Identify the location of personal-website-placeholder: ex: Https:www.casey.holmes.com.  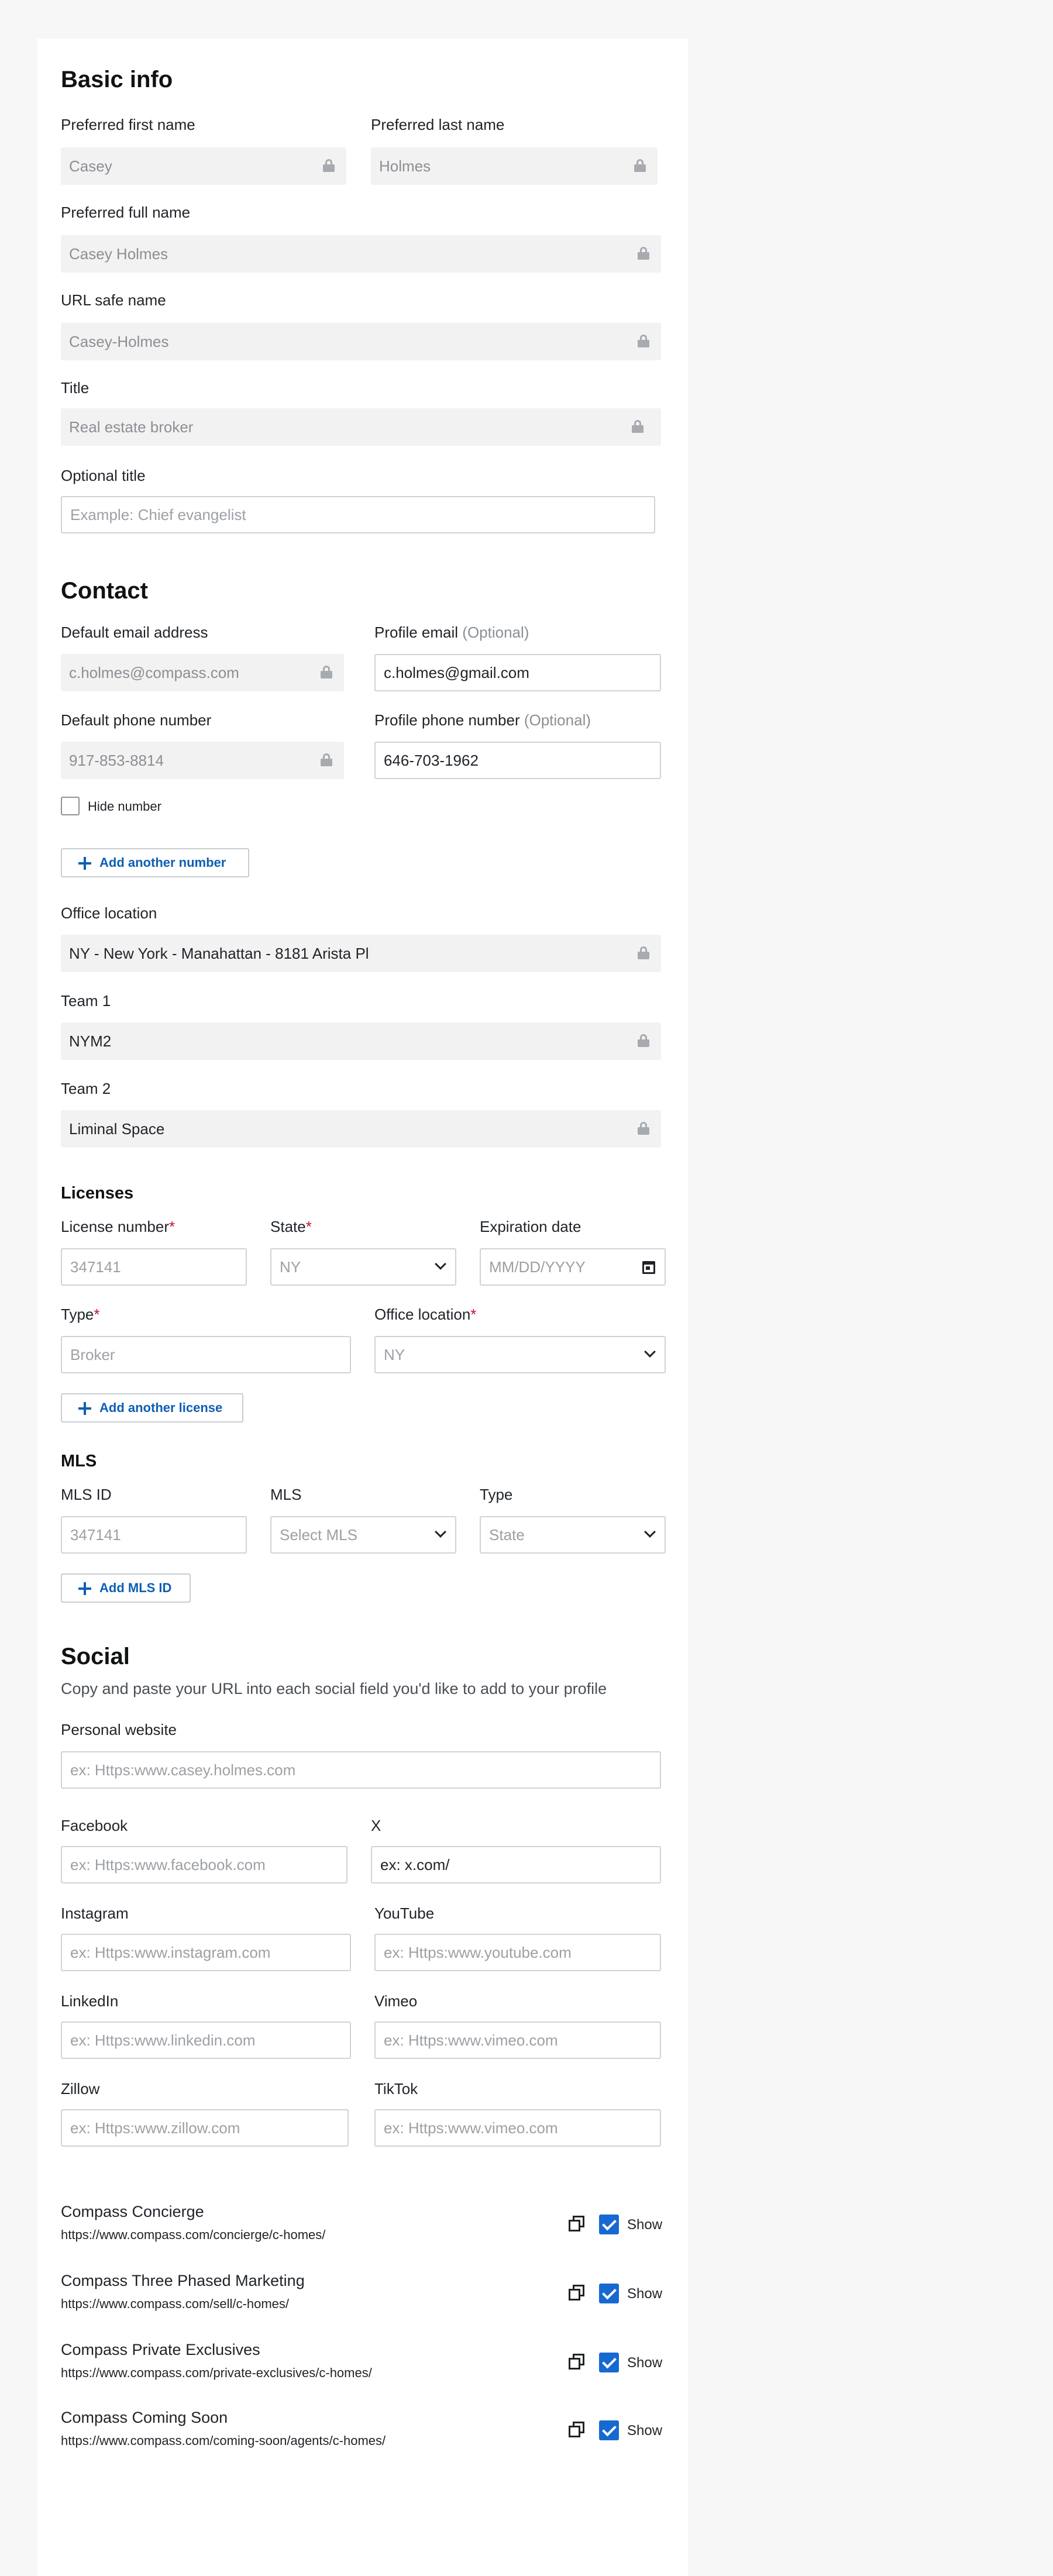
(183, 1770).